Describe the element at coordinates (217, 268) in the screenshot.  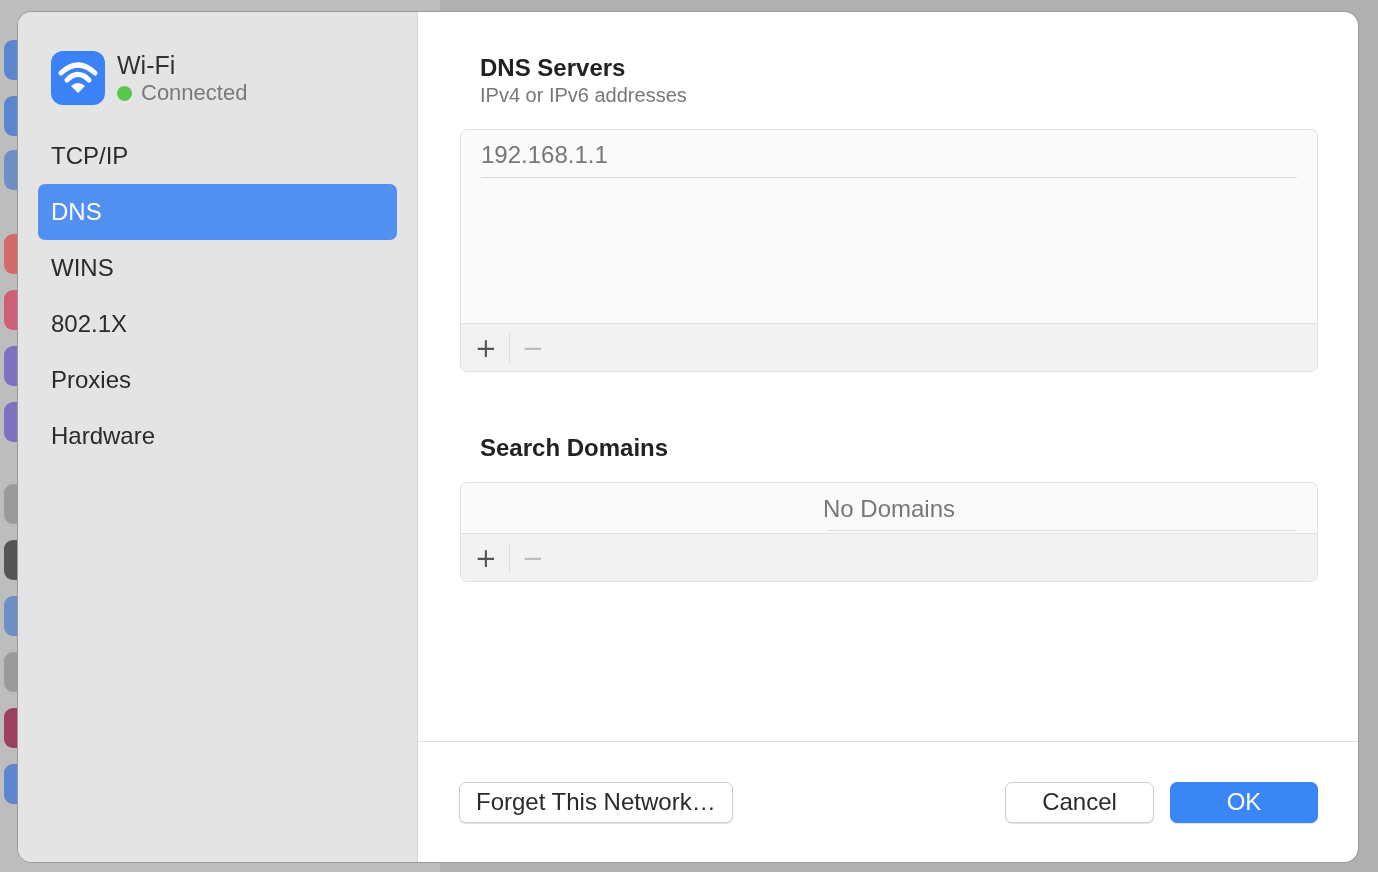
I see `sidebar-item: WINS` at that location.